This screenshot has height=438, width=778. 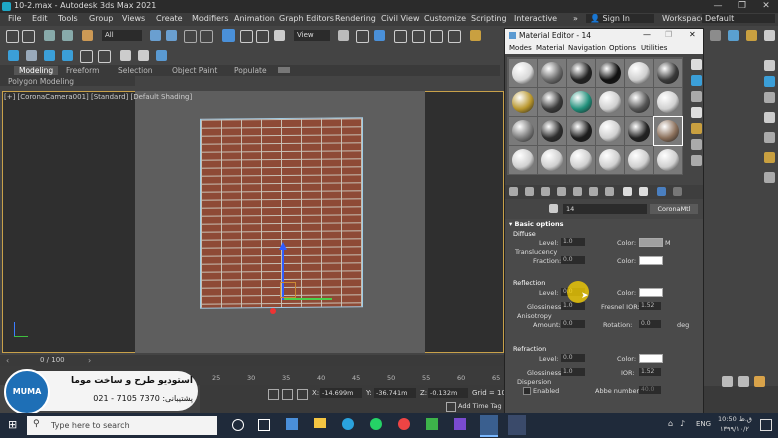 What do you see at coordinates (400, 18) in the screenshot?
I see `menu-civil-view: Civil View` at bounding box center [400, 18].